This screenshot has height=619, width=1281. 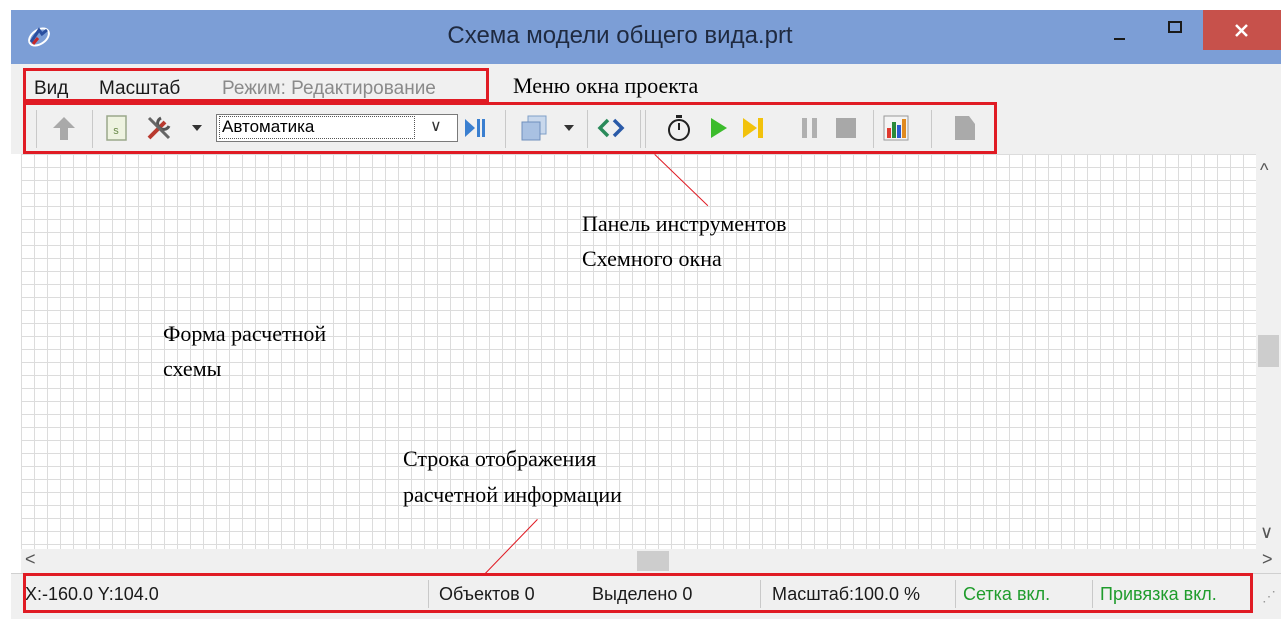 I want to click on status-annotation-line1: Строка отображения, so click(x=500, y=458).